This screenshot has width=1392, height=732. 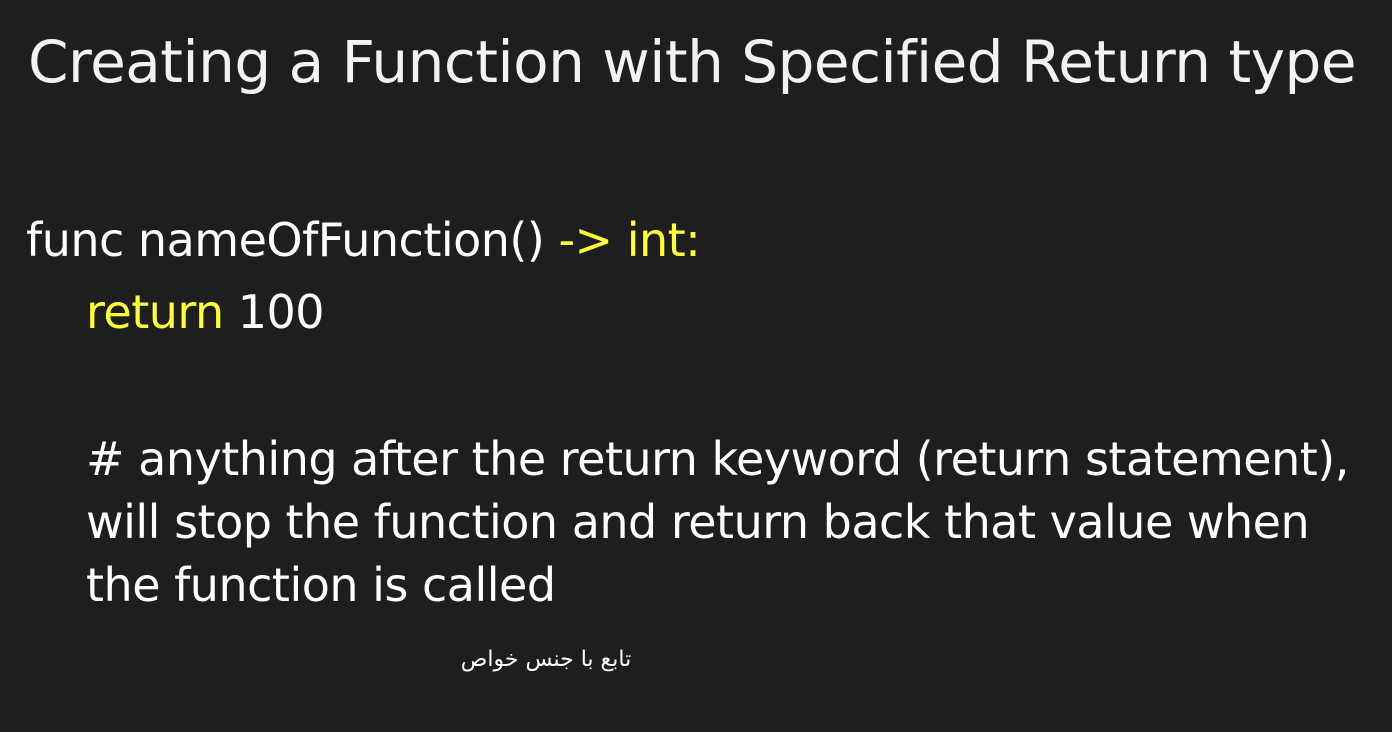 What do you see at coordinates (155, 312) in the screenshot?
I see `code-return-keyword: return` at bounding box center [155, 312].